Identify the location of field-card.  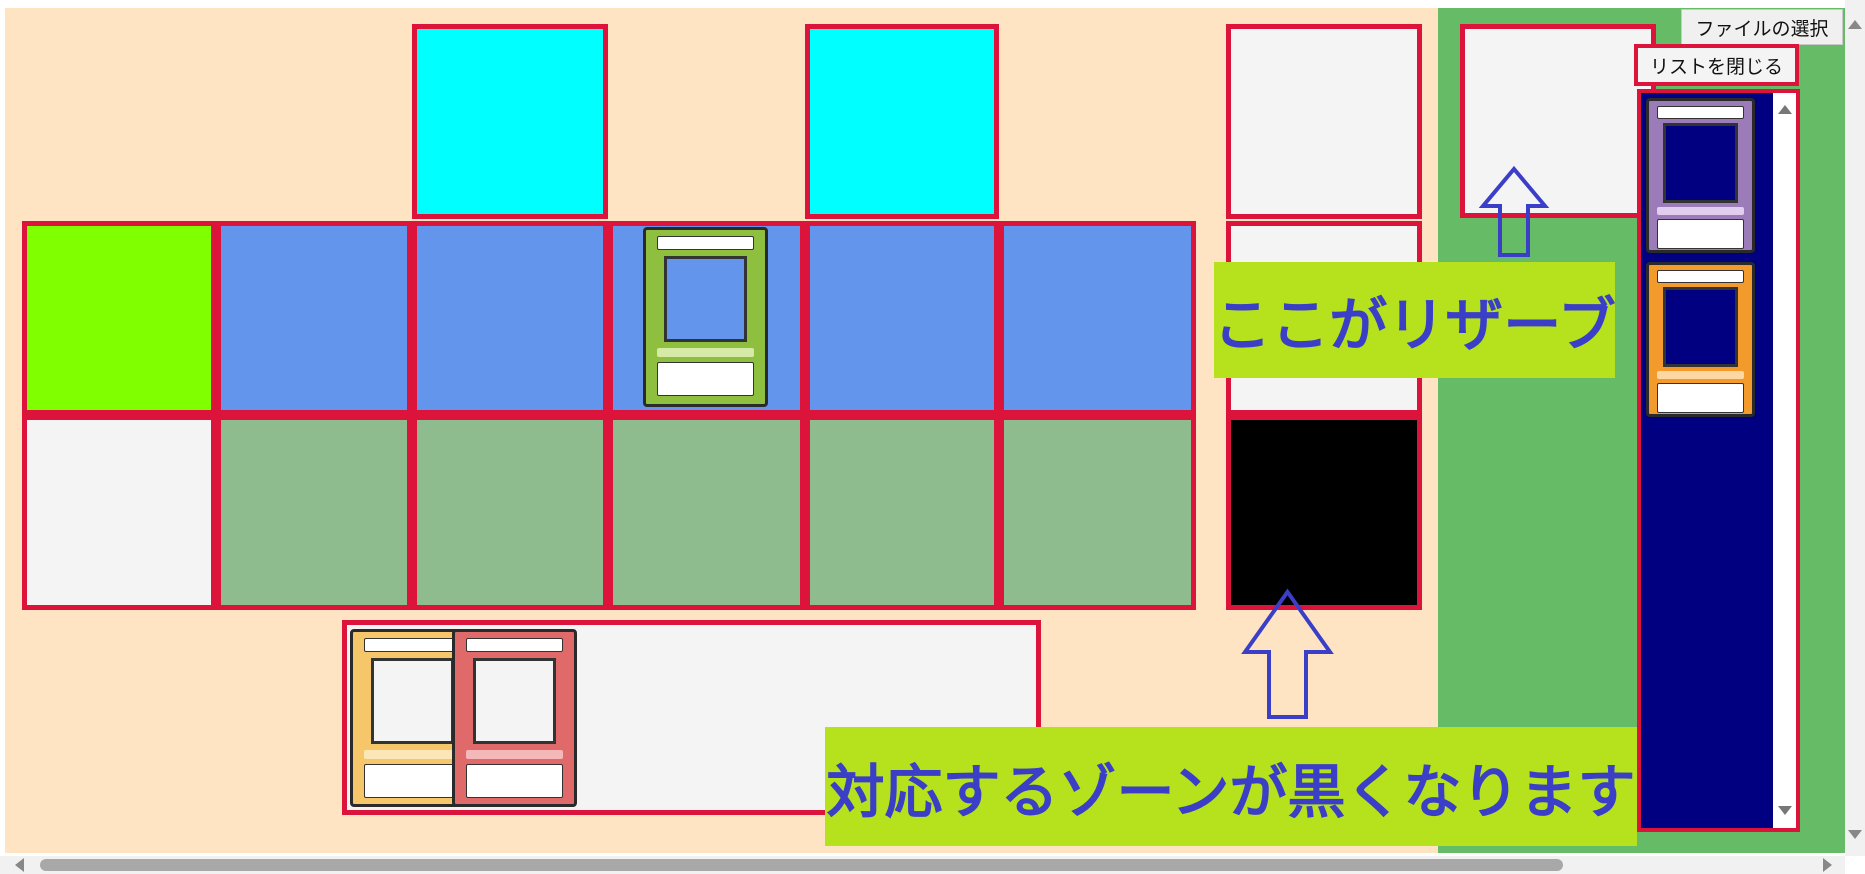
(705, 317).